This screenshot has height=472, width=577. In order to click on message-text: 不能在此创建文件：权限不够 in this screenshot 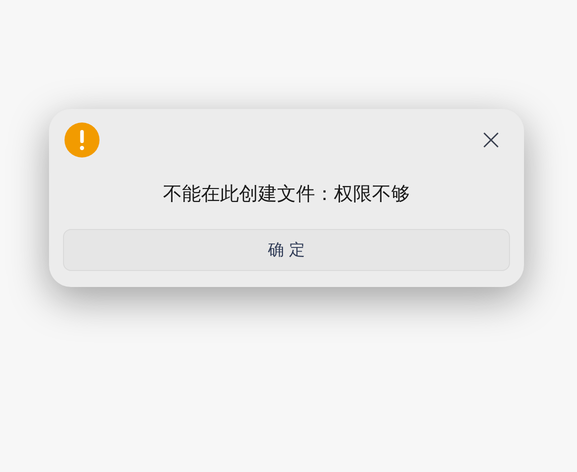, I will do `click(286, 194)`.